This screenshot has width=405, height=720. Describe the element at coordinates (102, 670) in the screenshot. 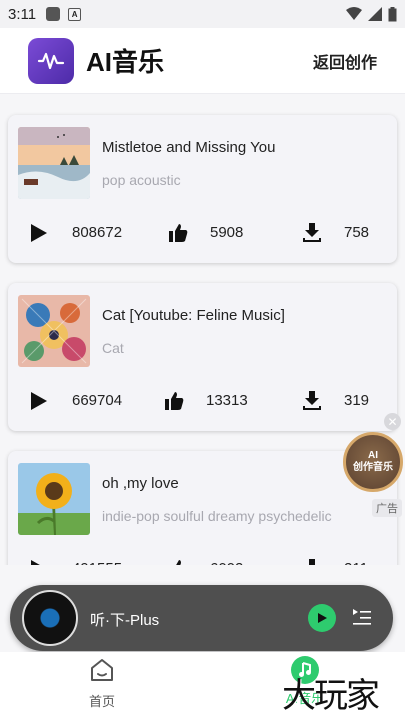

I see `home-icon` at that location.